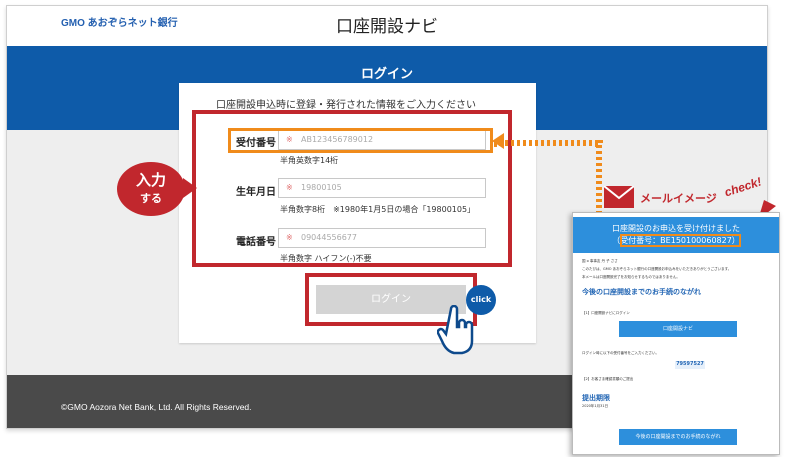  Describe the element at coordinates (678, 198) in the screenshot. I see `mail-image-label: メールイメージ` at that location.